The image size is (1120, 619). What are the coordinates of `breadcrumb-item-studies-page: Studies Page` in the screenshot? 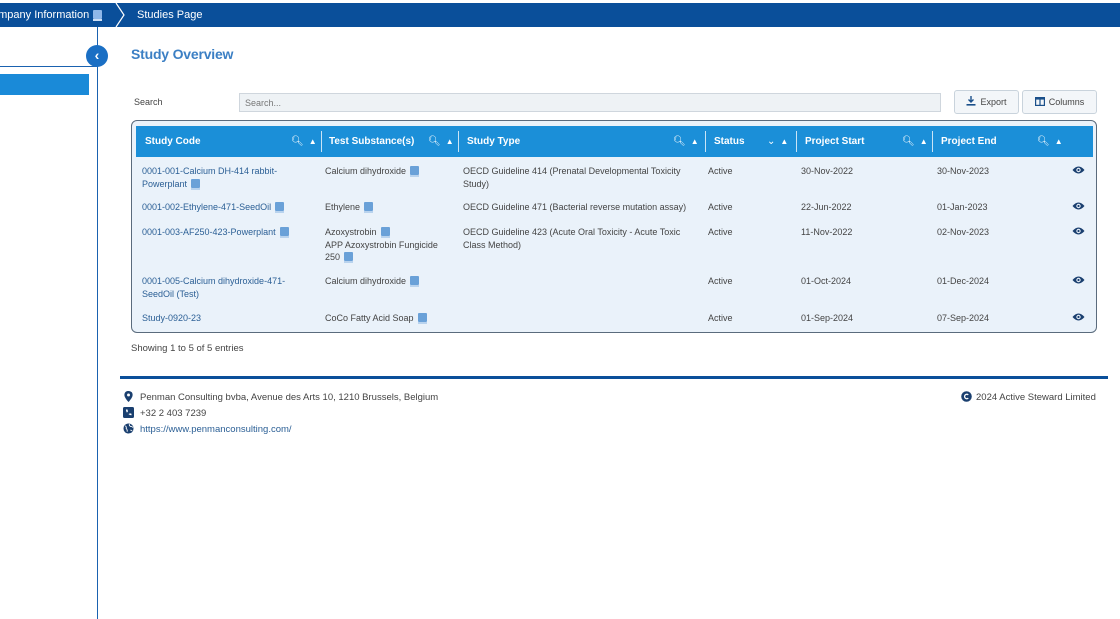 It's located at (169, 15).